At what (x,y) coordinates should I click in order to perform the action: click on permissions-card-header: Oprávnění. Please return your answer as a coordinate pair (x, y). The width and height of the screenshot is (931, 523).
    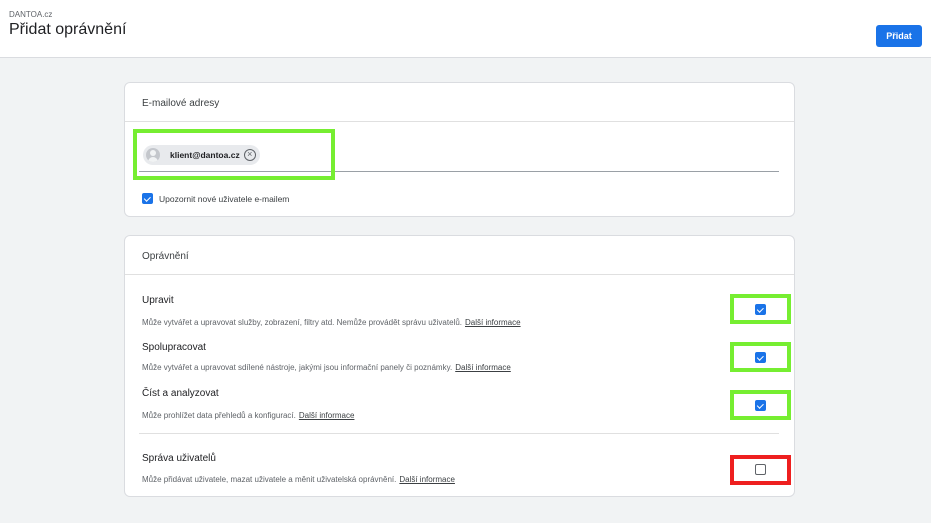
    Looking at the image, I should click on (459, 255).